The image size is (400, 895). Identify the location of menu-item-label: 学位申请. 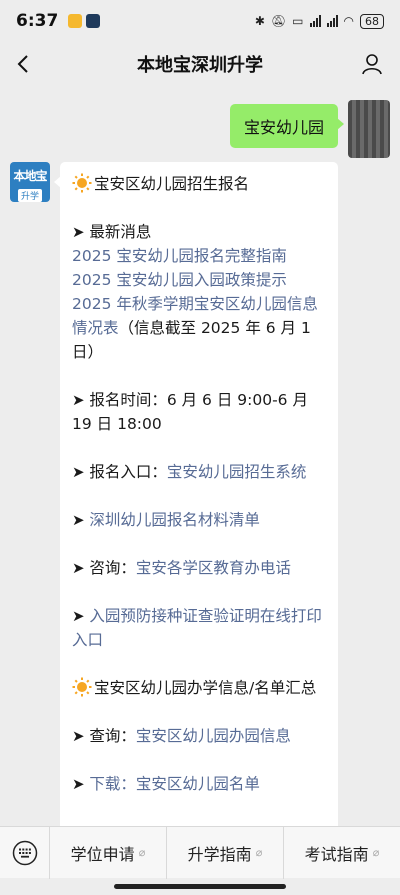
(102, 854).